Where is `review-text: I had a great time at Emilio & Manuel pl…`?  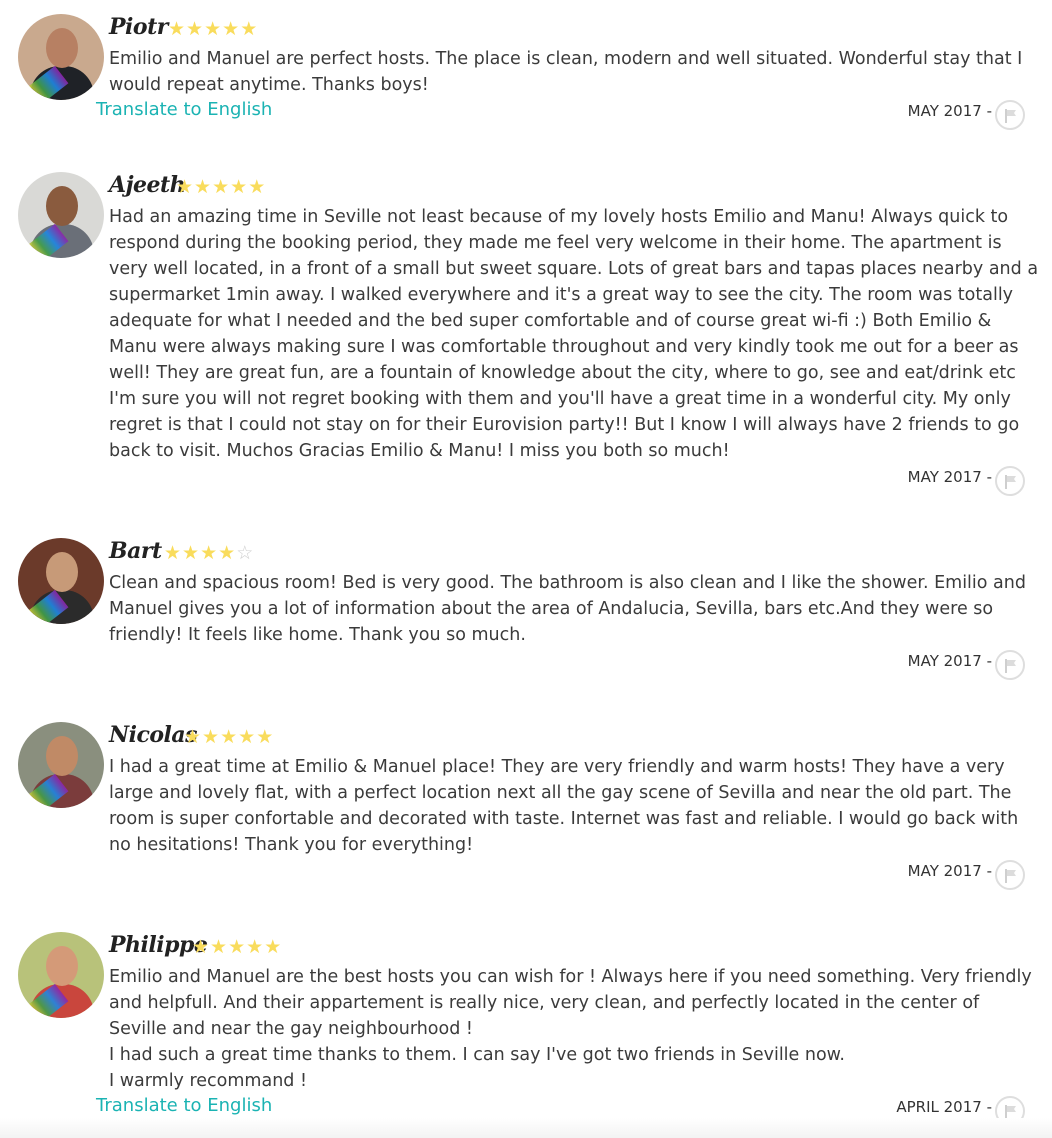
review-text: I had a great time at Emilio & Manuel pl… is located at coordinates (564, 806).